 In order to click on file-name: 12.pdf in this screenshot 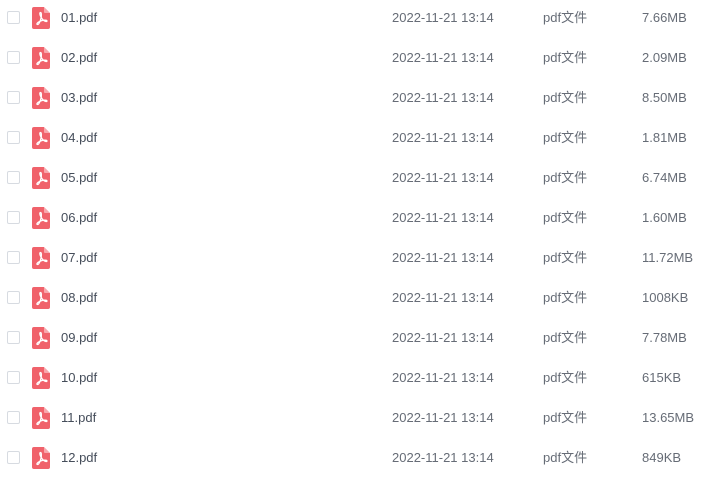, I will do `click(79, 458)`.